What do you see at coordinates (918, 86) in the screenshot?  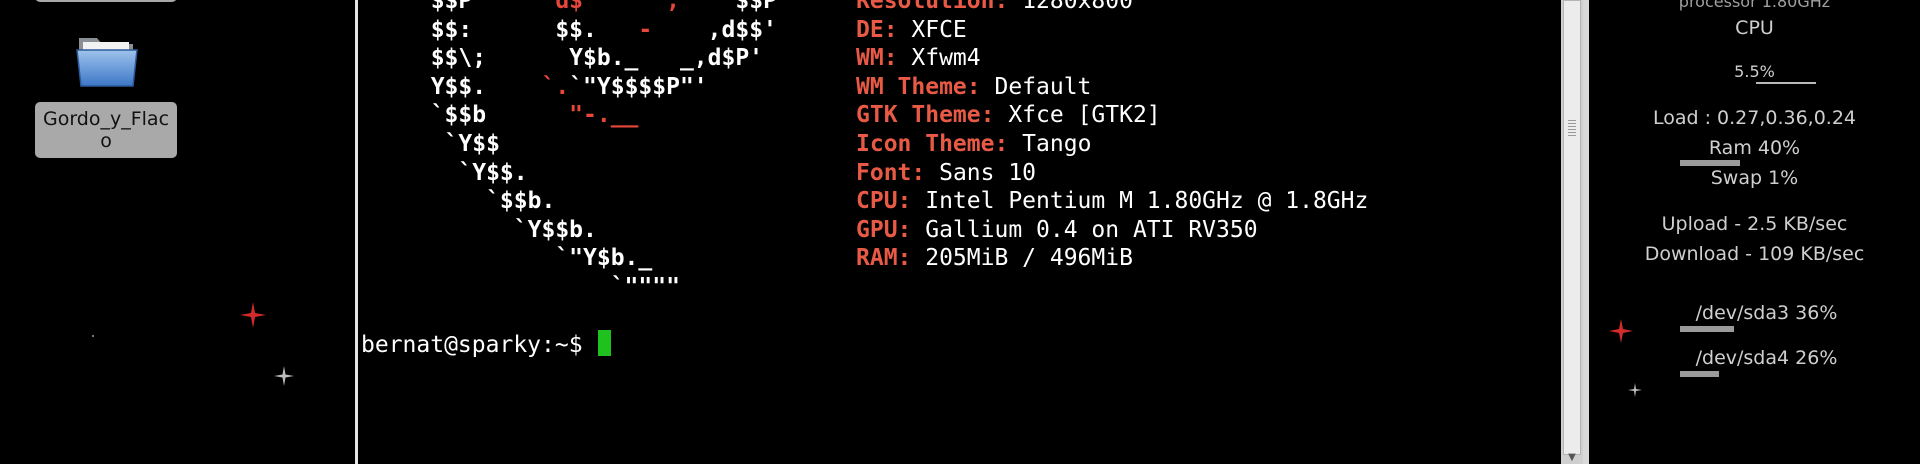 I see `info-key: WM Theme:` at bounding box center [918, 86].